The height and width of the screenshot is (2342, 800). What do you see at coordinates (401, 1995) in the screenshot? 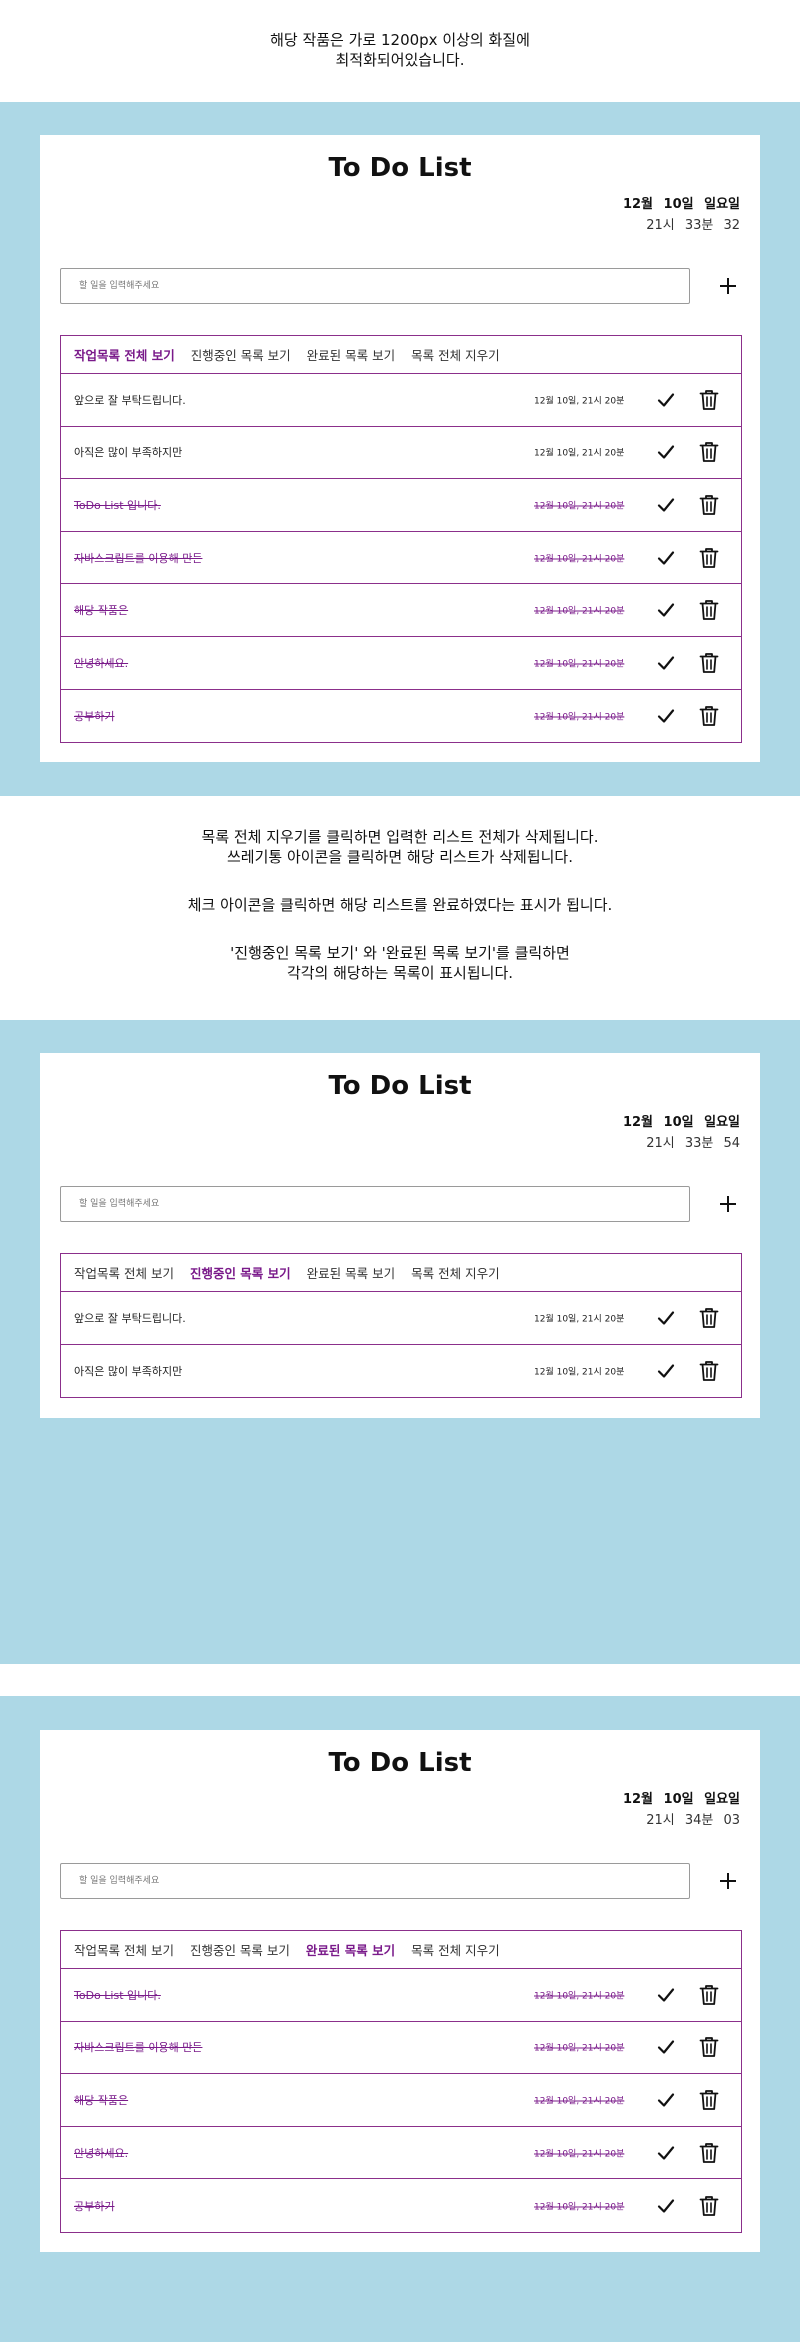
I see `todo-item: ToDo List 입니다. 12월 10일, 21시 20분` at bounding box center [401, 1995].